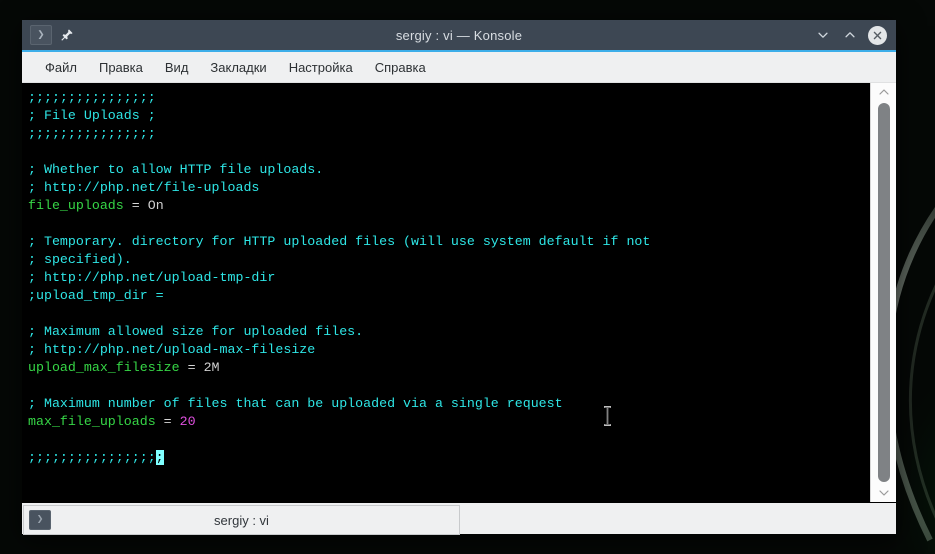  I want to click on menu-settings: Настройка, so click(321, 67).